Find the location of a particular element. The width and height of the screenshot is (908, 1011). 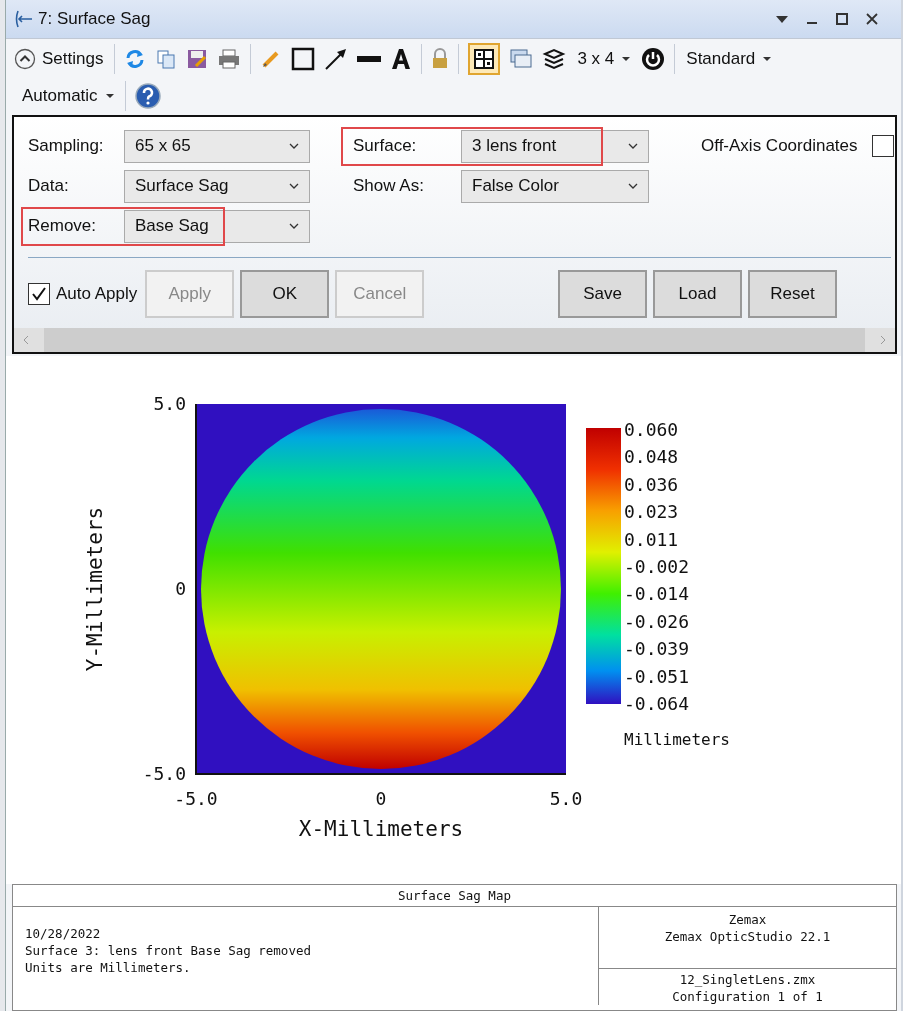

field-label: Surface: is located at coordinates (385, 146).